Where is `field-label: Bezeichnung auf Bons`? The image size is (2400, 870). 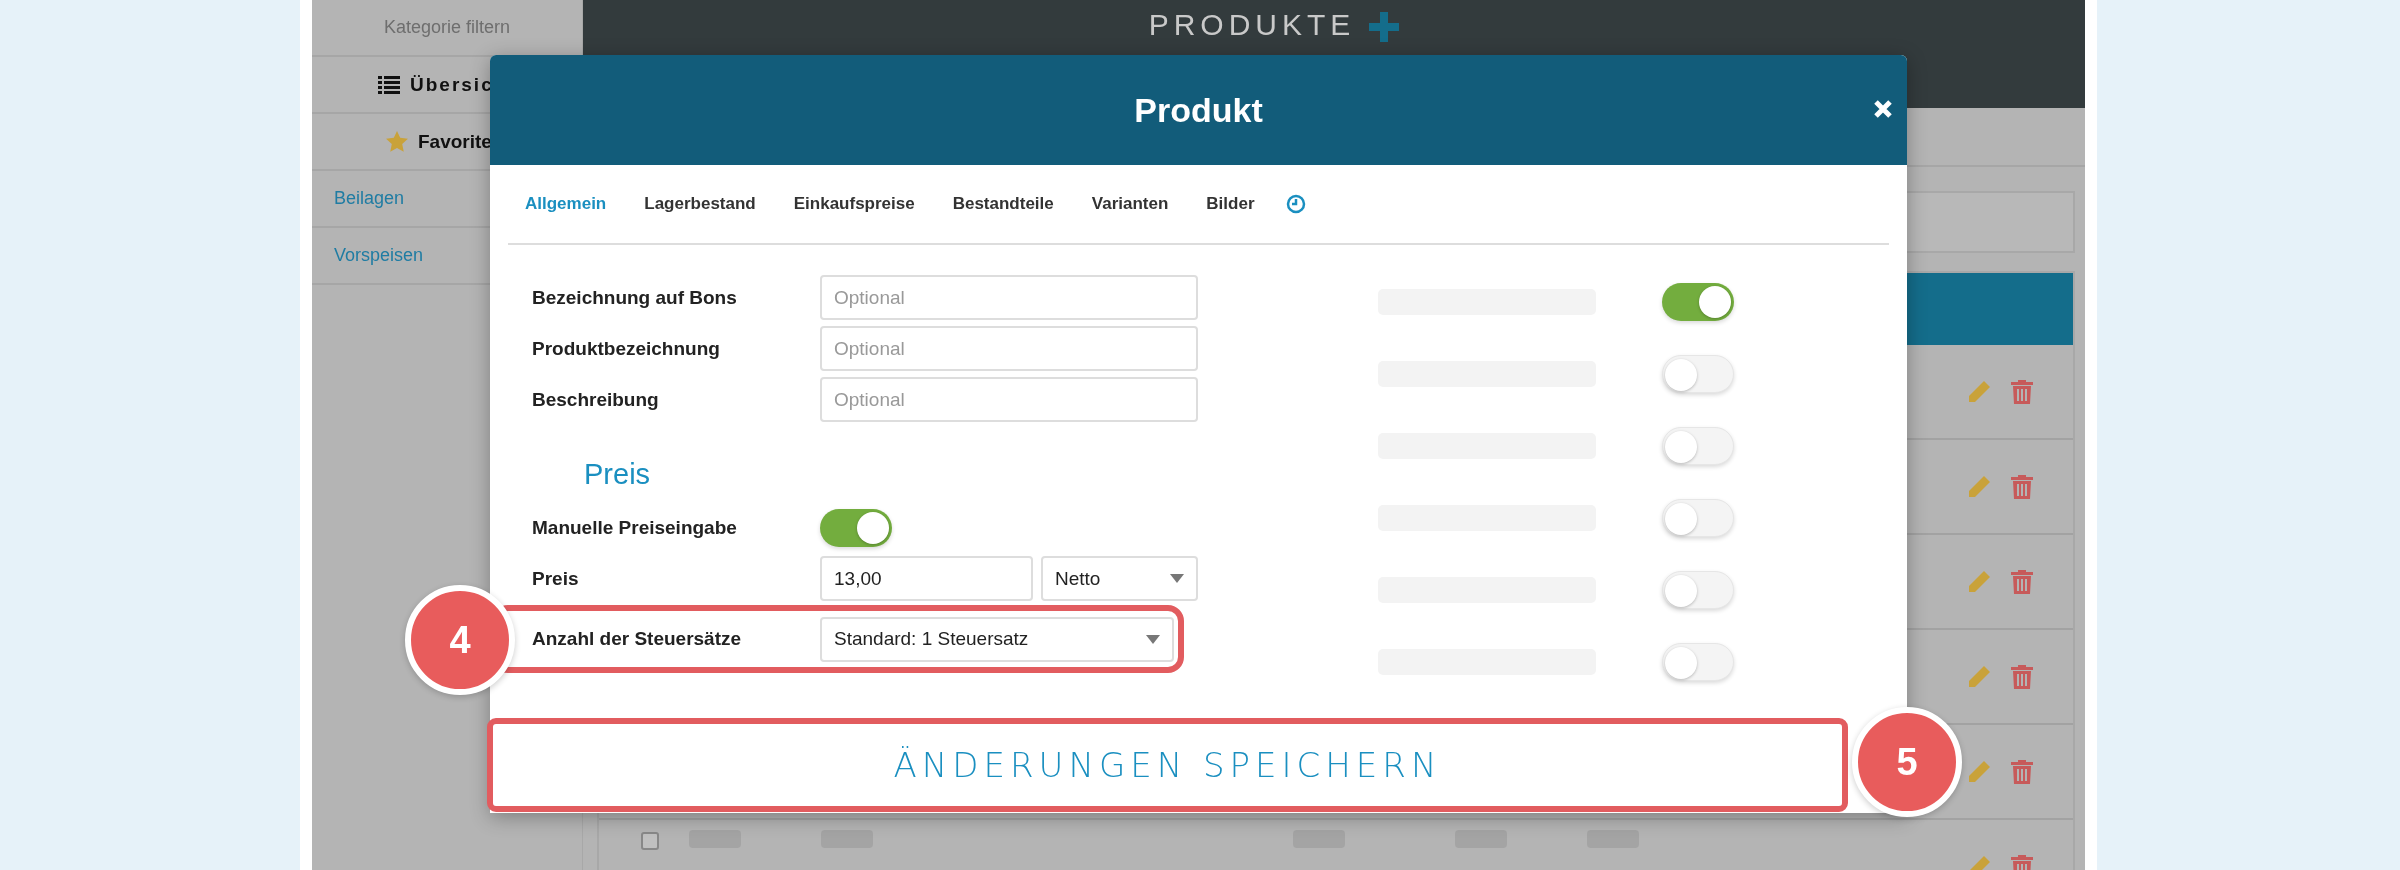 field-label: Bezeichnung auf Bons is located at coordinates (635, 297).